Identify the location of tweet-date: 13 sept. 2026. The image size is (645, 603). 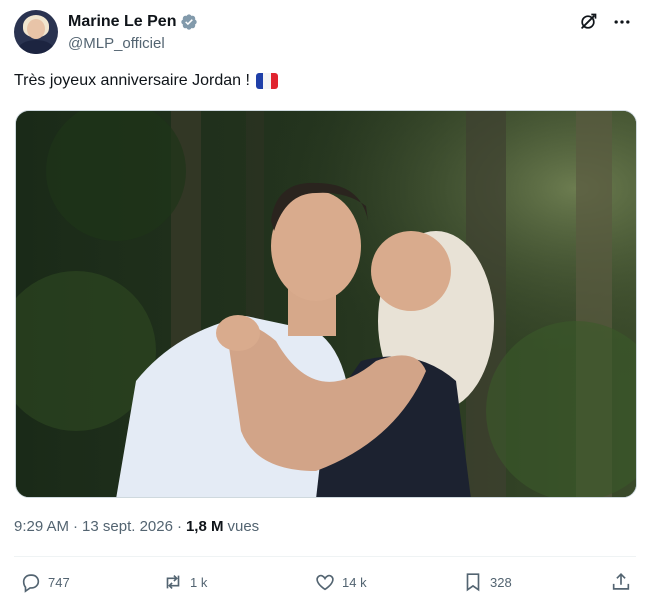
(127, 526).